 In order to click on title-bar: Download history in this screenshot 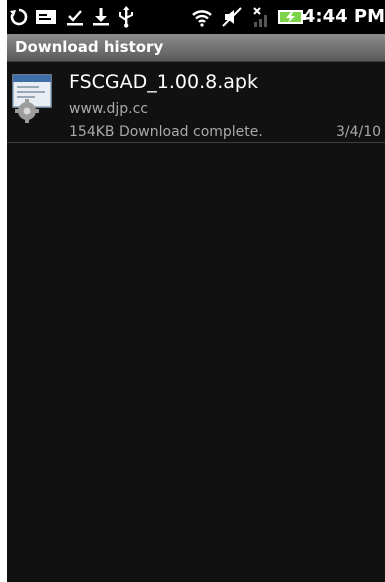, I will do `click(196, 48)`.